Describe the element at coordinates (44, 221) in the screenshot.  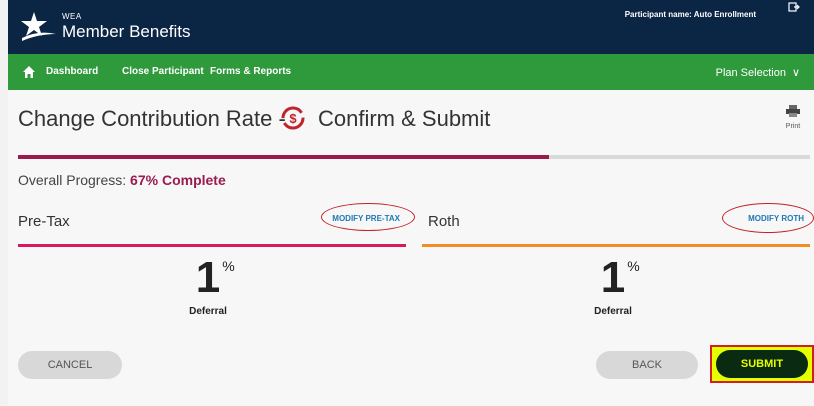
I see `pretax-label: Pre-Tax` at that location.